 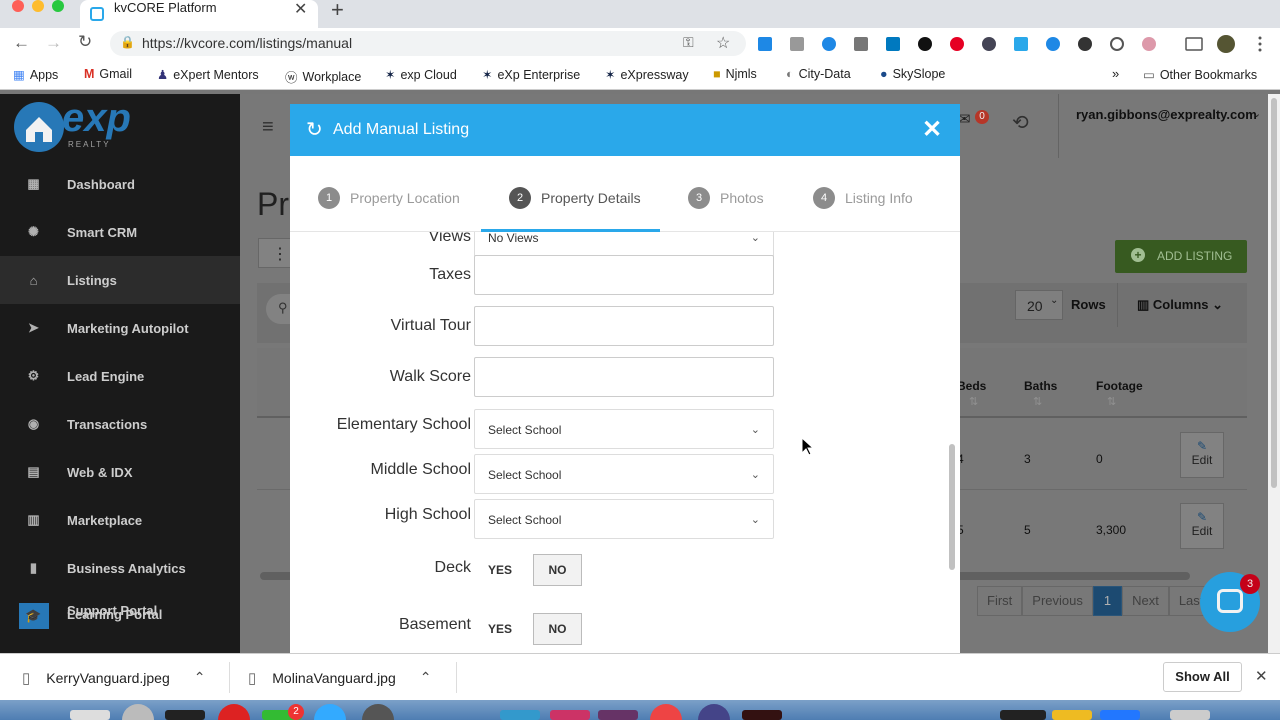 I want to click on page-scrollbar-thumb, so click(x=1274, y=293).